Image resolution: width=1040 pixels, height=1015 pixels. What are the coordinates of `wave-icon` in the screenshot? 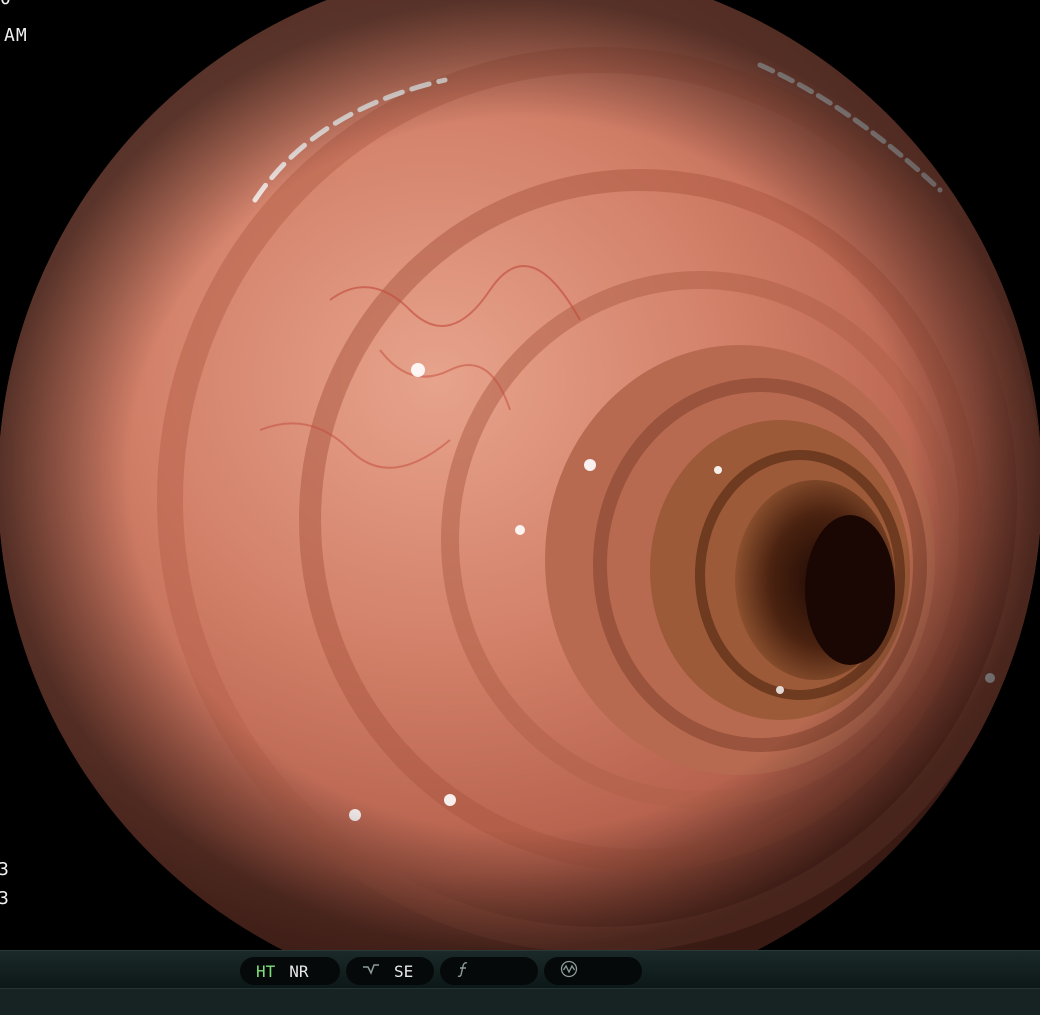 It's located at (371, 971).